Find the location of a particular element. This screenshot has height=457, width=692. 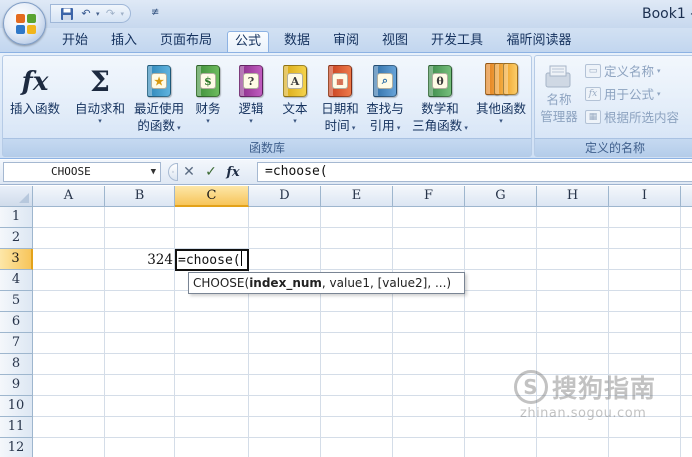

name-box-value: CHOOSE is located at coordinates (71, 171).